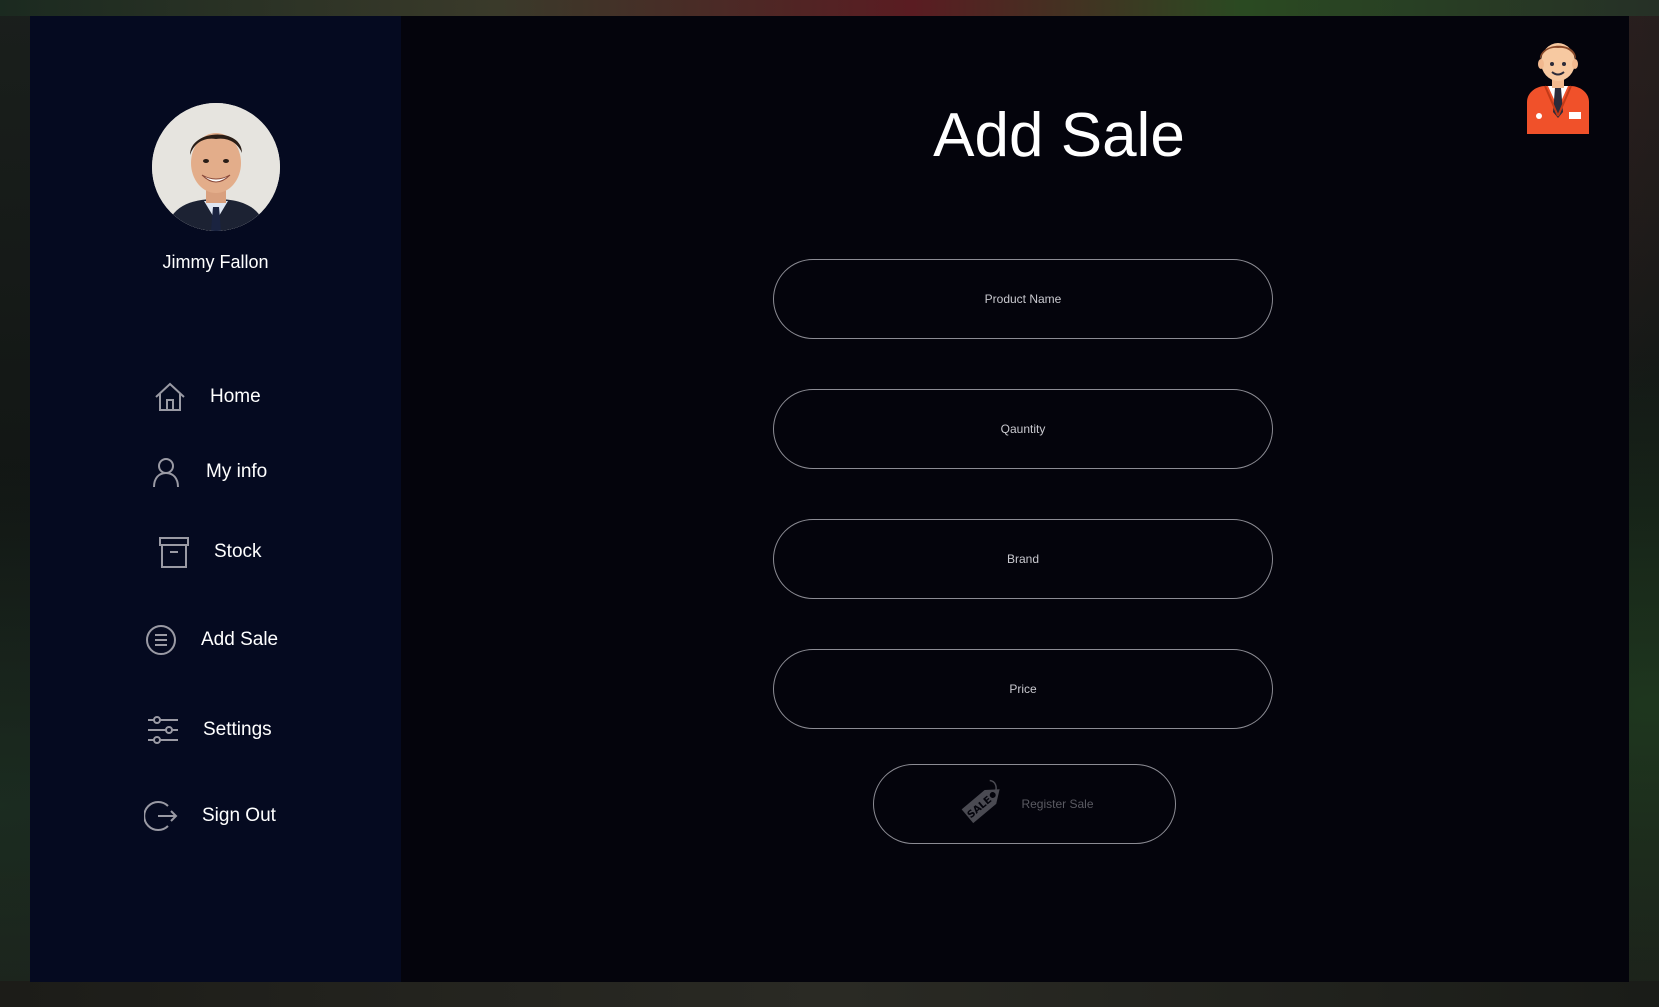 This screenshot has width=1659, height=1007. Describe the element at coordinates (1059, 135) in the screenshot. I see `page-title-text: Add Sale` at that location.